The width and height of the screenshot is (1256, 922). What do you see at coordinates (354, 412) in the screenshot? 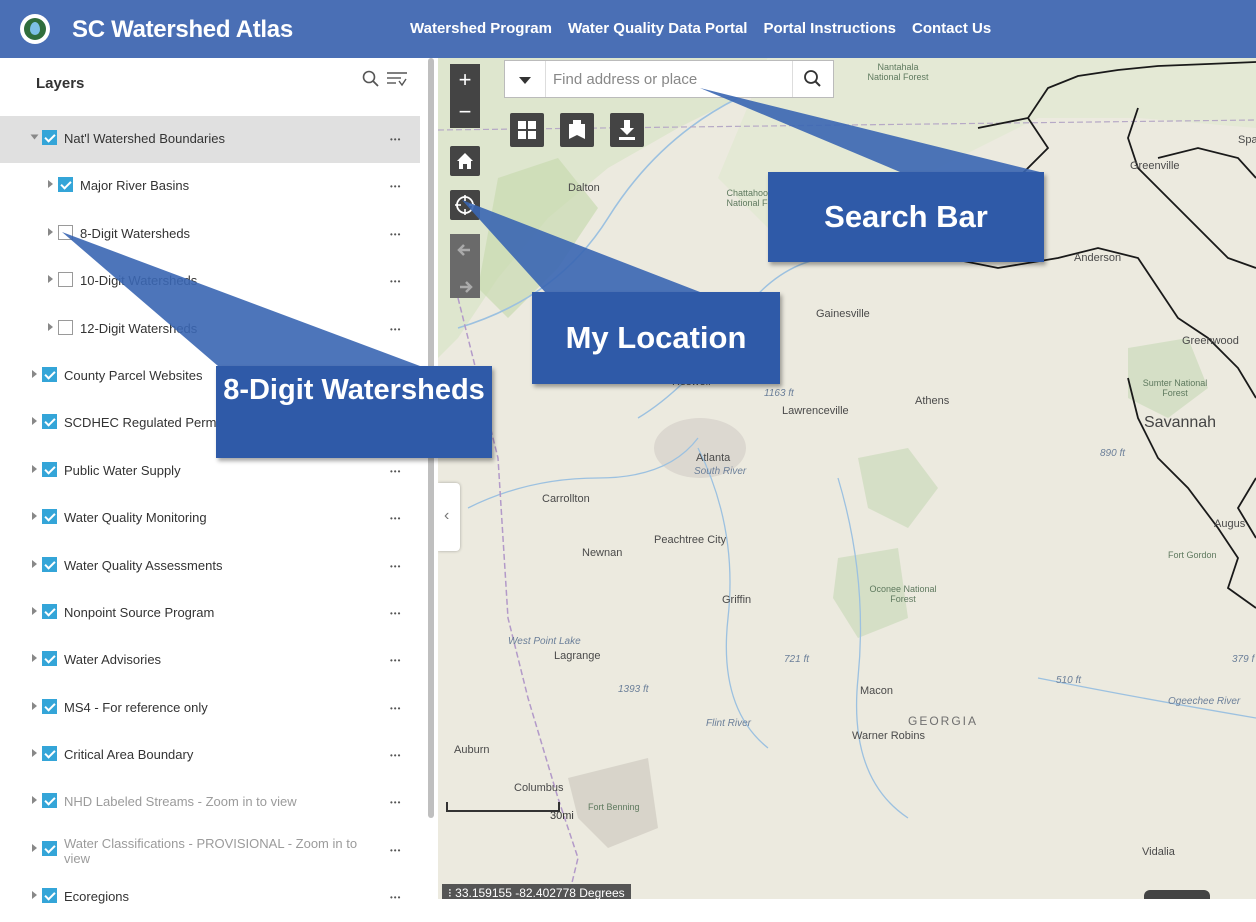
I see `watersheds-callout: 8-Digit Watersheds` at bounding box center [354, 412].